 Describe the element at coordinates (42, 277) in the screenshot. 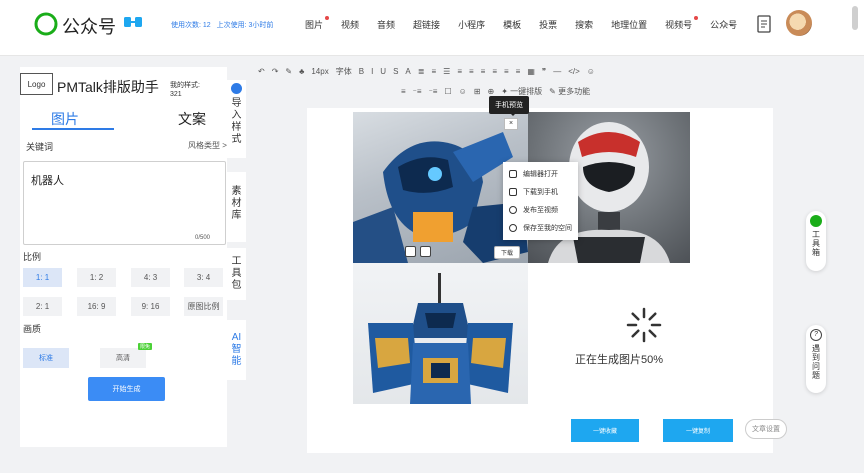

I see `ratio-1-1: 1` at that location.